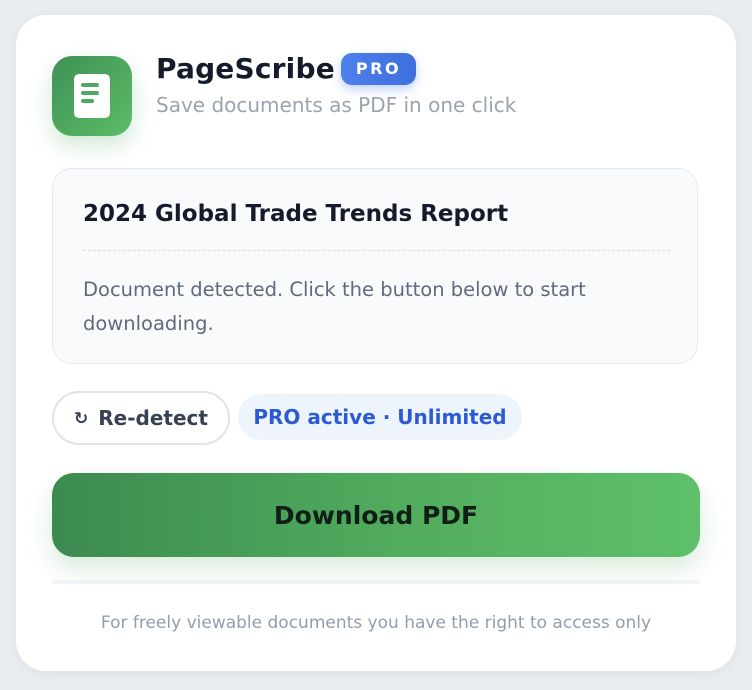 The image size is (752, 690). I want to click on document-title: 2024 Global Trade Trends Report, so click(296, 214).